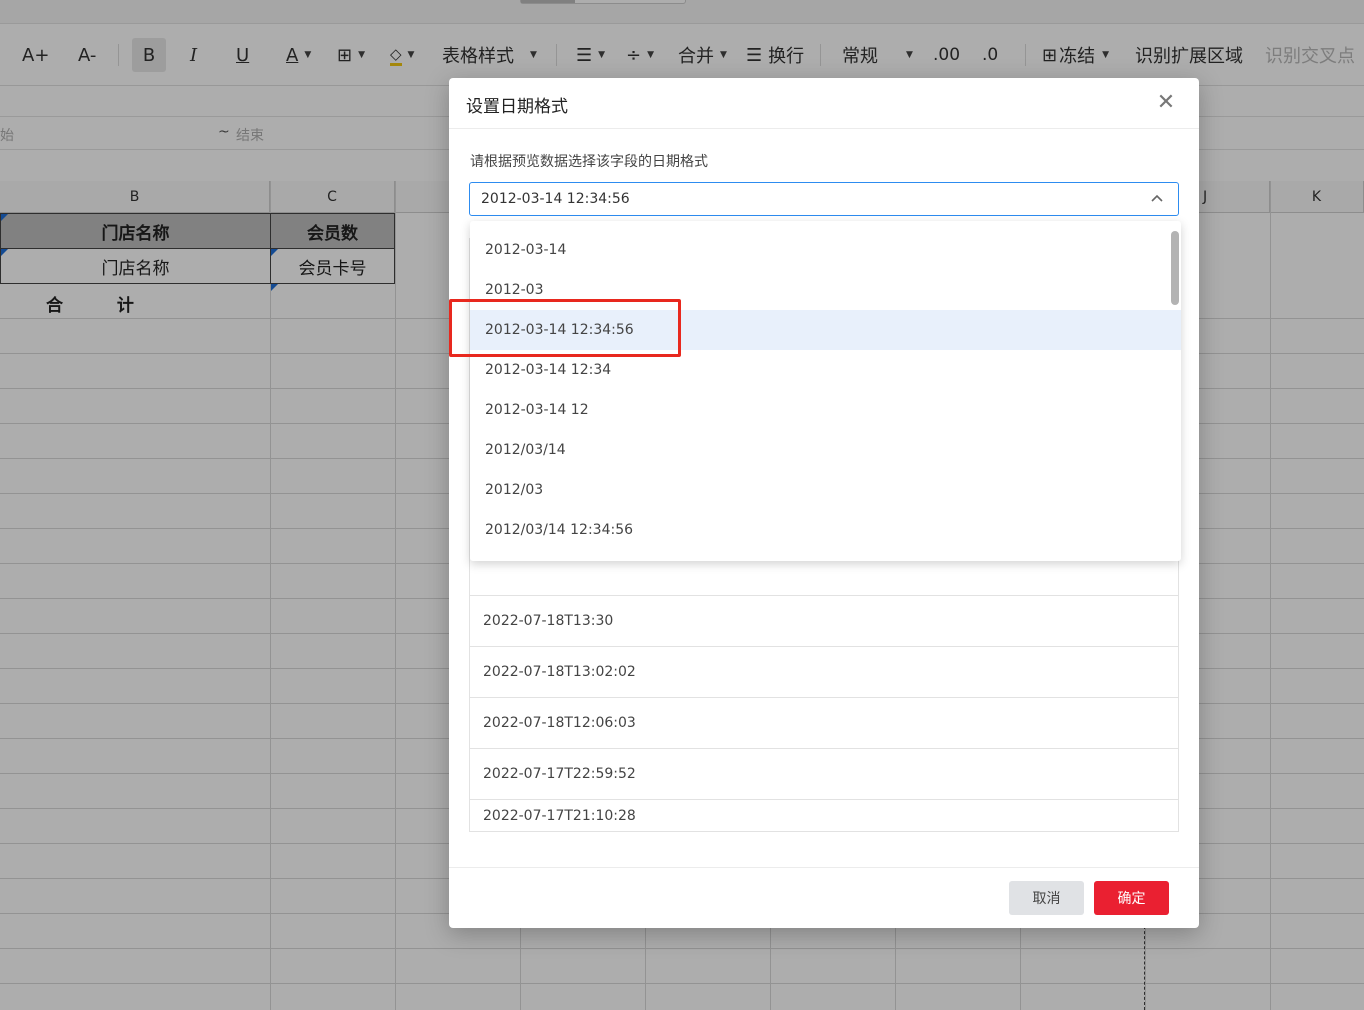 Image resolution: width=1364 pixels, height=1010 pixels. I want to click on select-value: 2012-03-14 12:34:56, so click(555, 199).